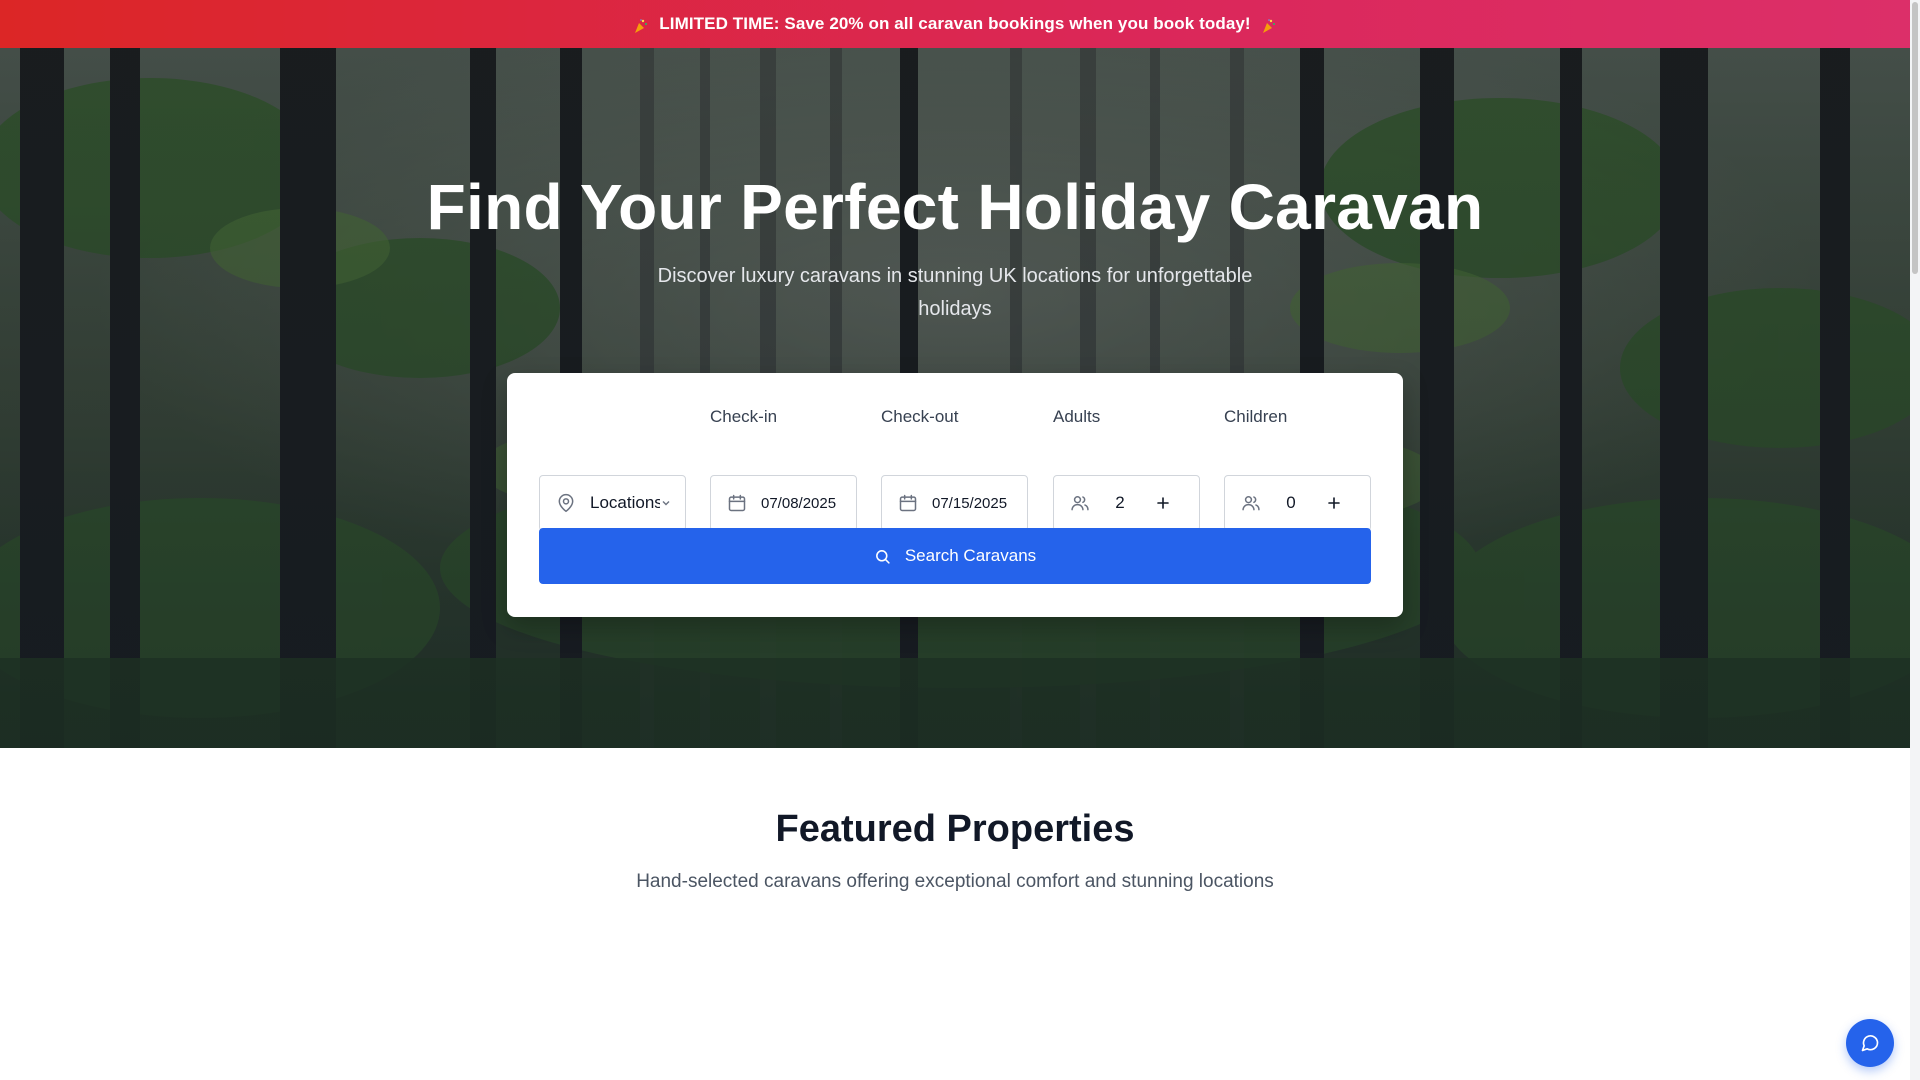 The image size is (1920, 1080). I want to click on checkout-date-input: 07/15/2025, so click(954, 503).